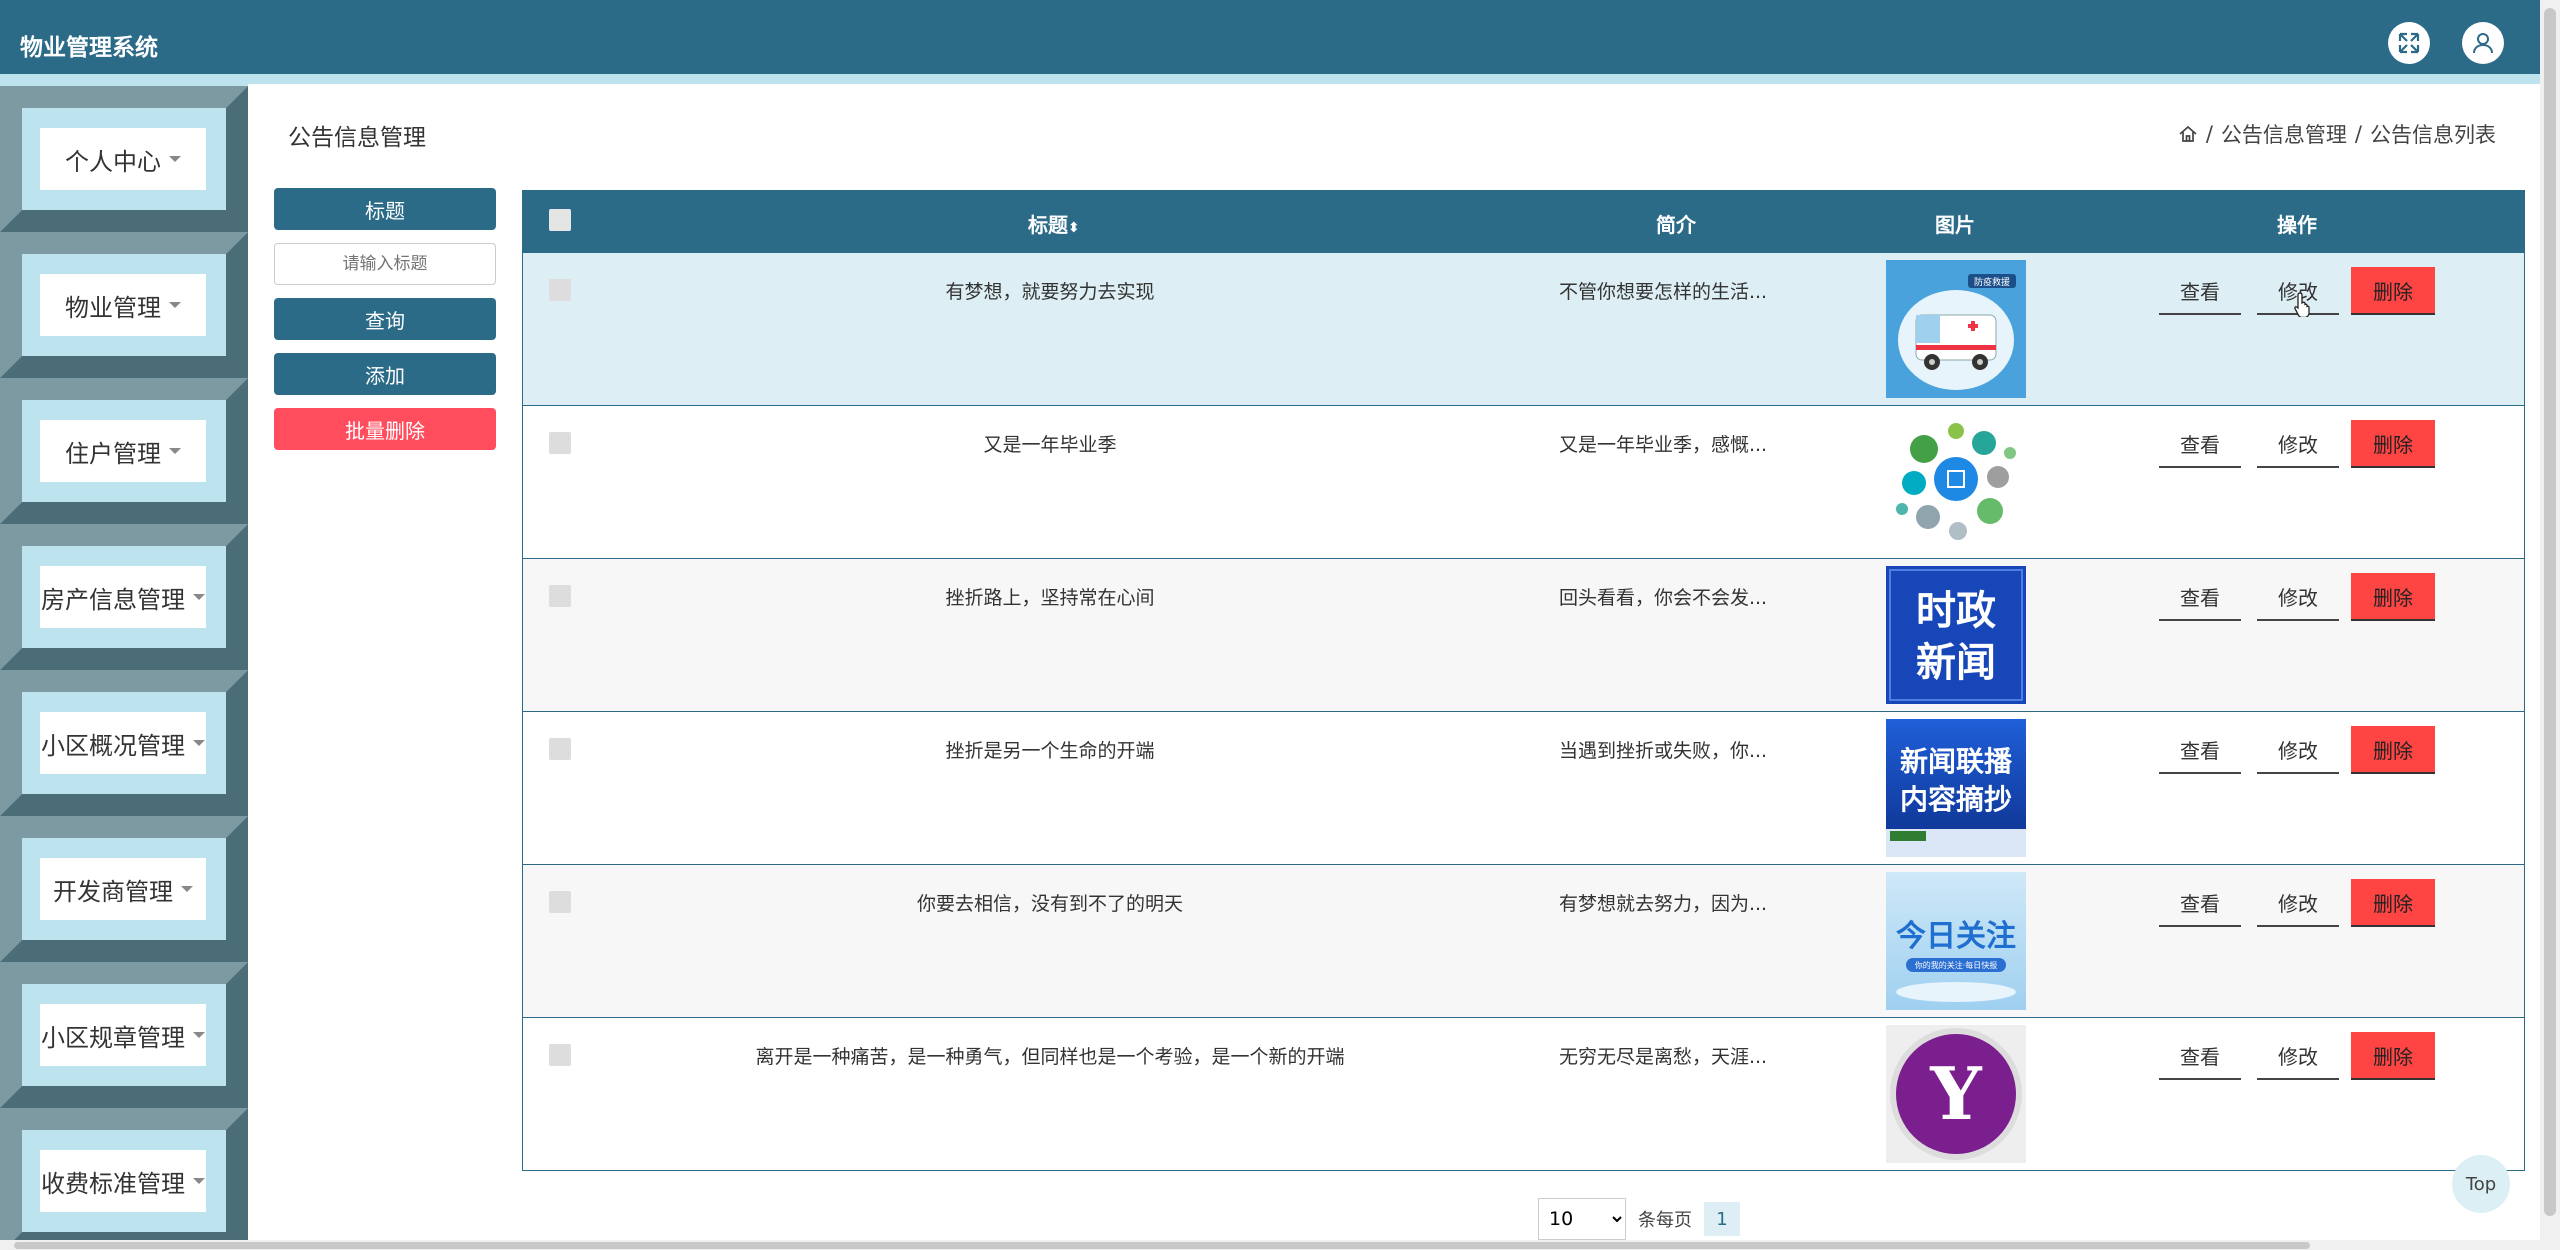  I want to click on horizontal-scrollbar, so click(1270, 1245).